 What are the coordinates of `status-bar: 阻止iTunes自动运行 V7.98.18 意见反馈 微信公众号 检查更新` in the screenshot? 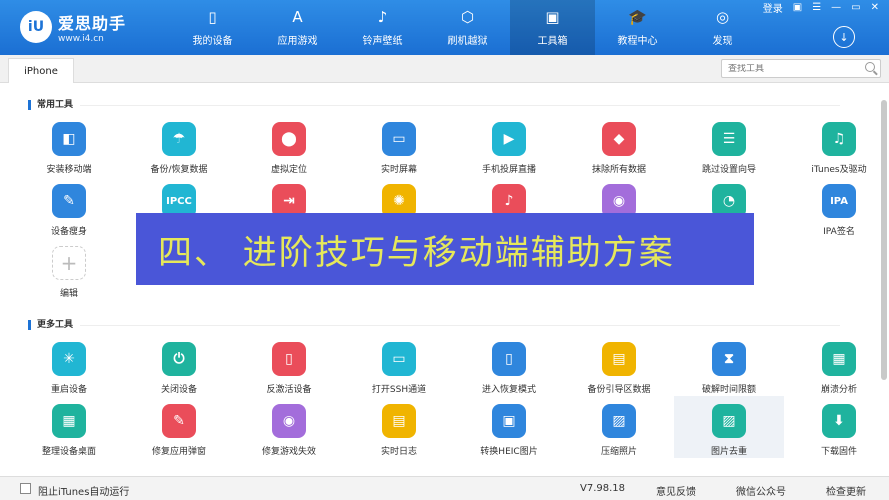 It's located at (444, 488).